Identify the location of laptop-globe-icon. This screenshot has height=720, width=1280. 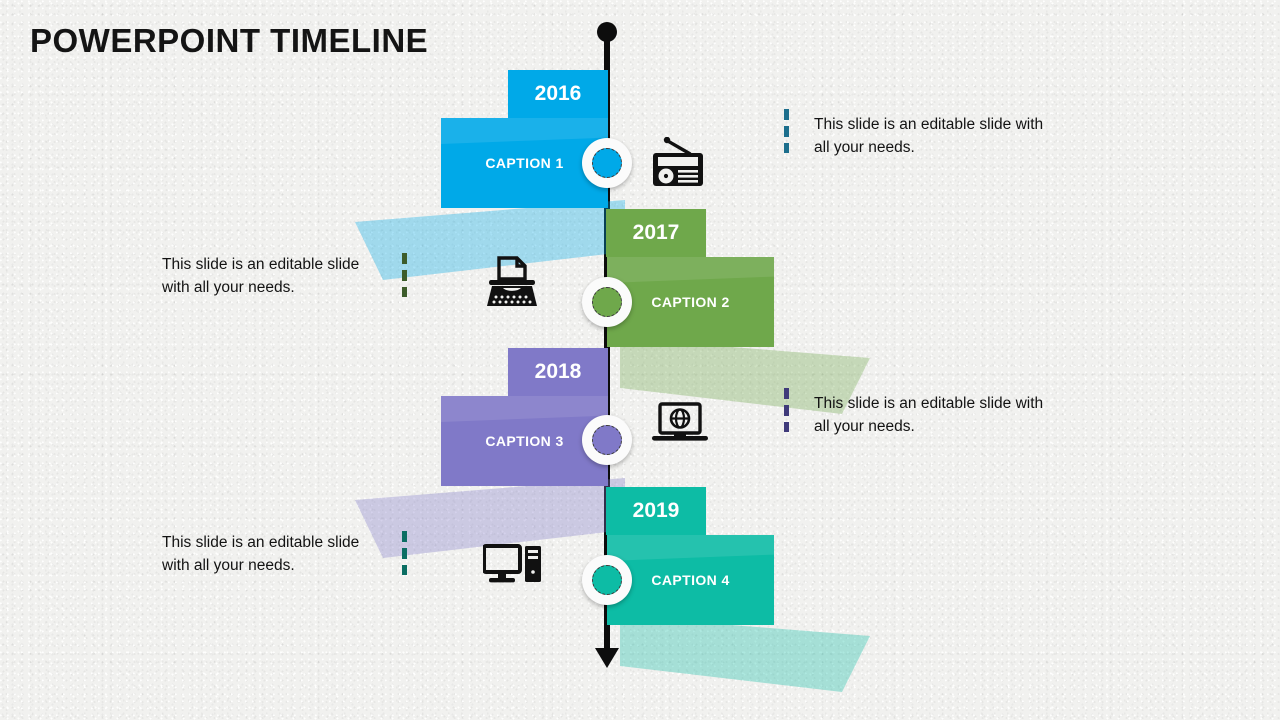
(680, 424).